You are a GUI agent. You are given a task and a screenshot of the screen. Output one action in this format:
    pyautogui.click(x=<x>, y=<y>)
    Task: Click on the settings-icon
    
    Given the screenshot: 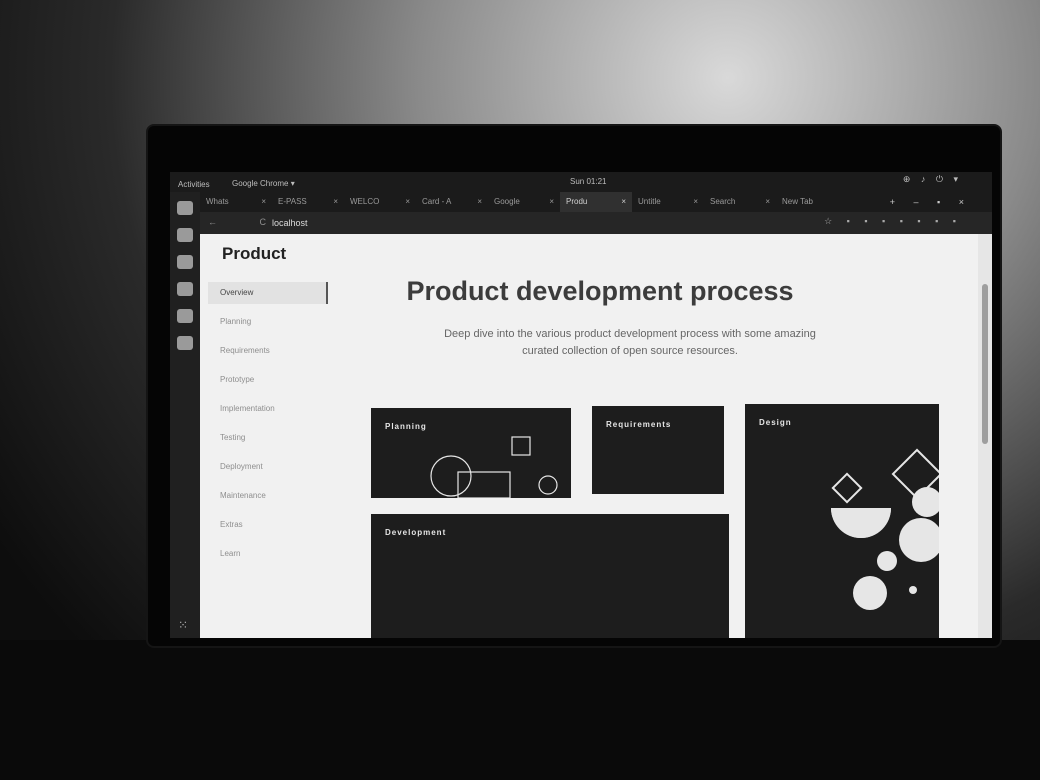 What is the action you would take?
    pyautogui.click(x=185, y=316)
    